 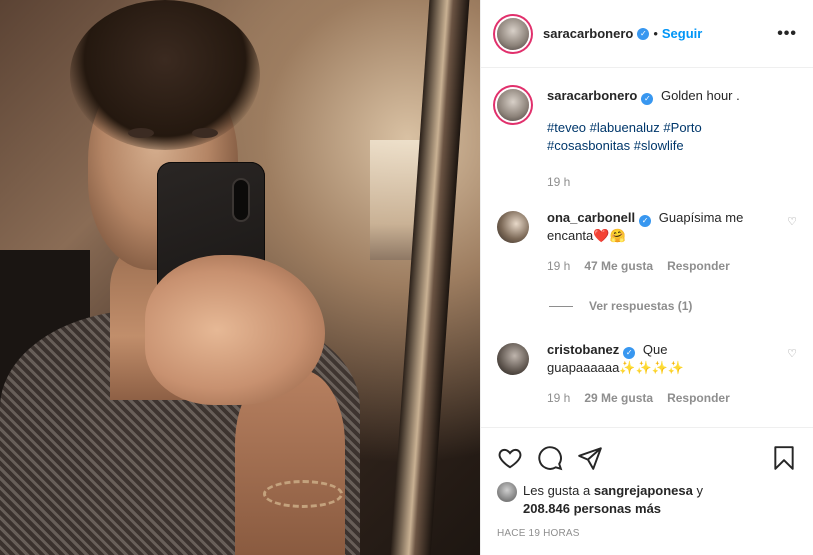 What do you see at coordinates (661, 398) in the screenshot?
I see `comment-meta: 19 h 29 Me gusta Responder` at bounding box center [661, 398].